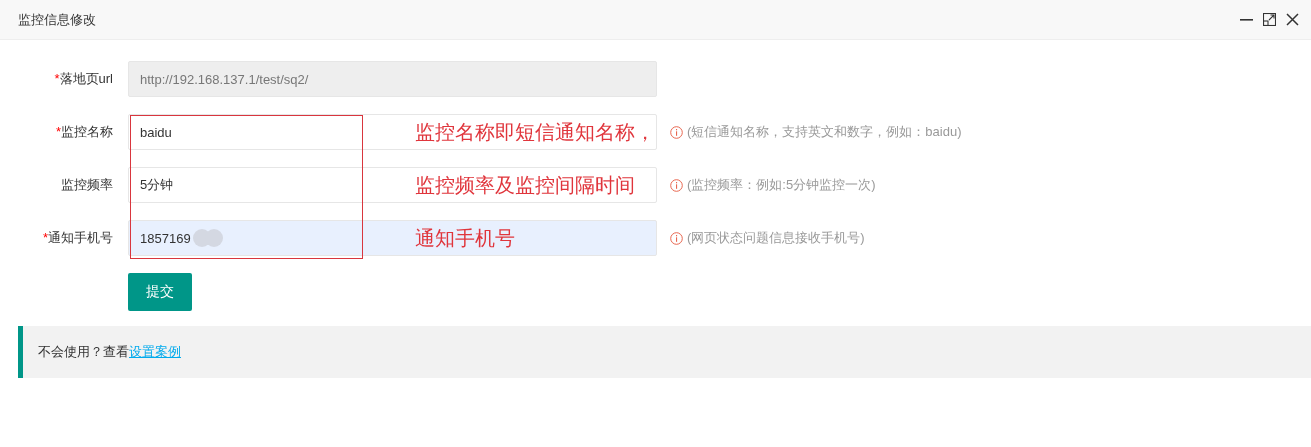 This screenshot has width=1311, height=447. What do you see at coordinates (535, 132) in the screenshot?
I see `annotation-text: 监控名称即短信通知名称，` at bounding box center [535, 132].